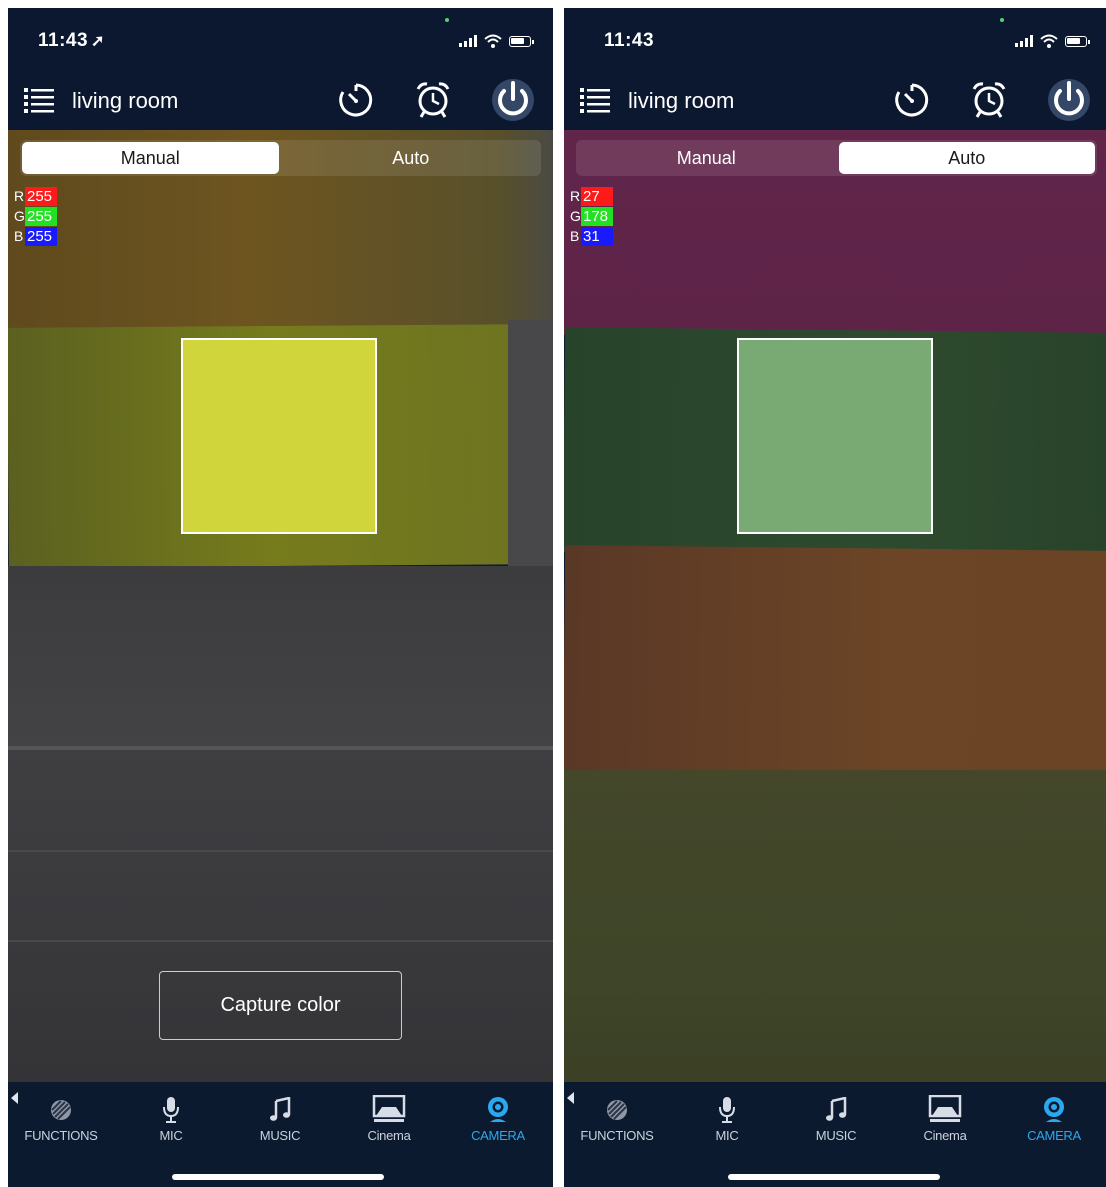 The image size is (1106, 1187). Describe the element at coordinates (280, 1005) in the screenshot. I see `capture-color-button: Capture color` at that location.